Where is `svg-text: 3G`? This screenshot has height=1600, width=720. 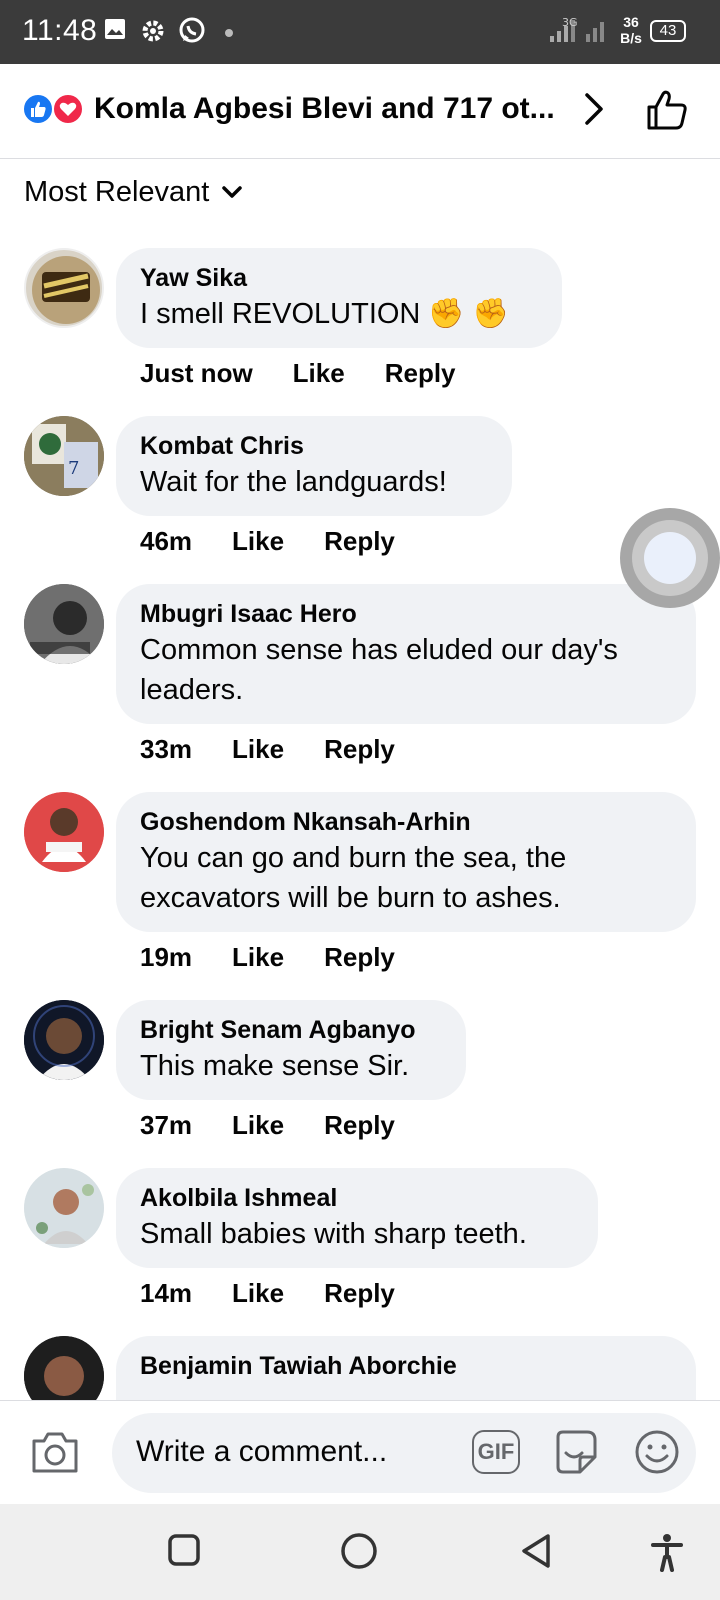
svg-text: 3G is located at coordinates (570, 22).